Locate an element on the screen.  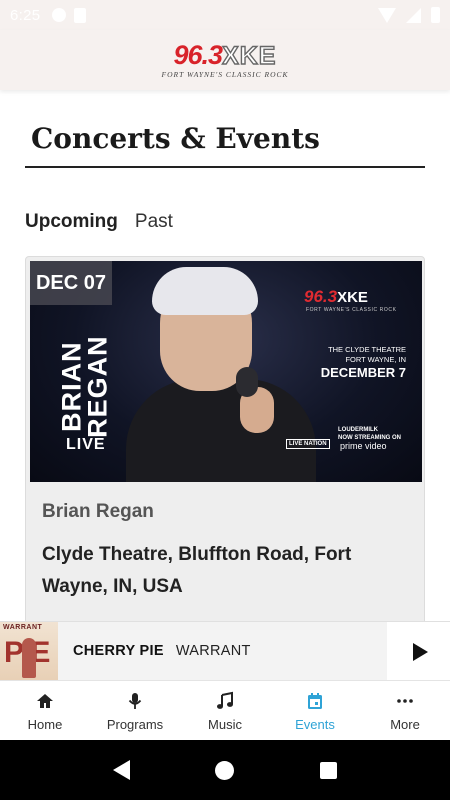
nav-more-label: More is located at coordinates (405, 724).